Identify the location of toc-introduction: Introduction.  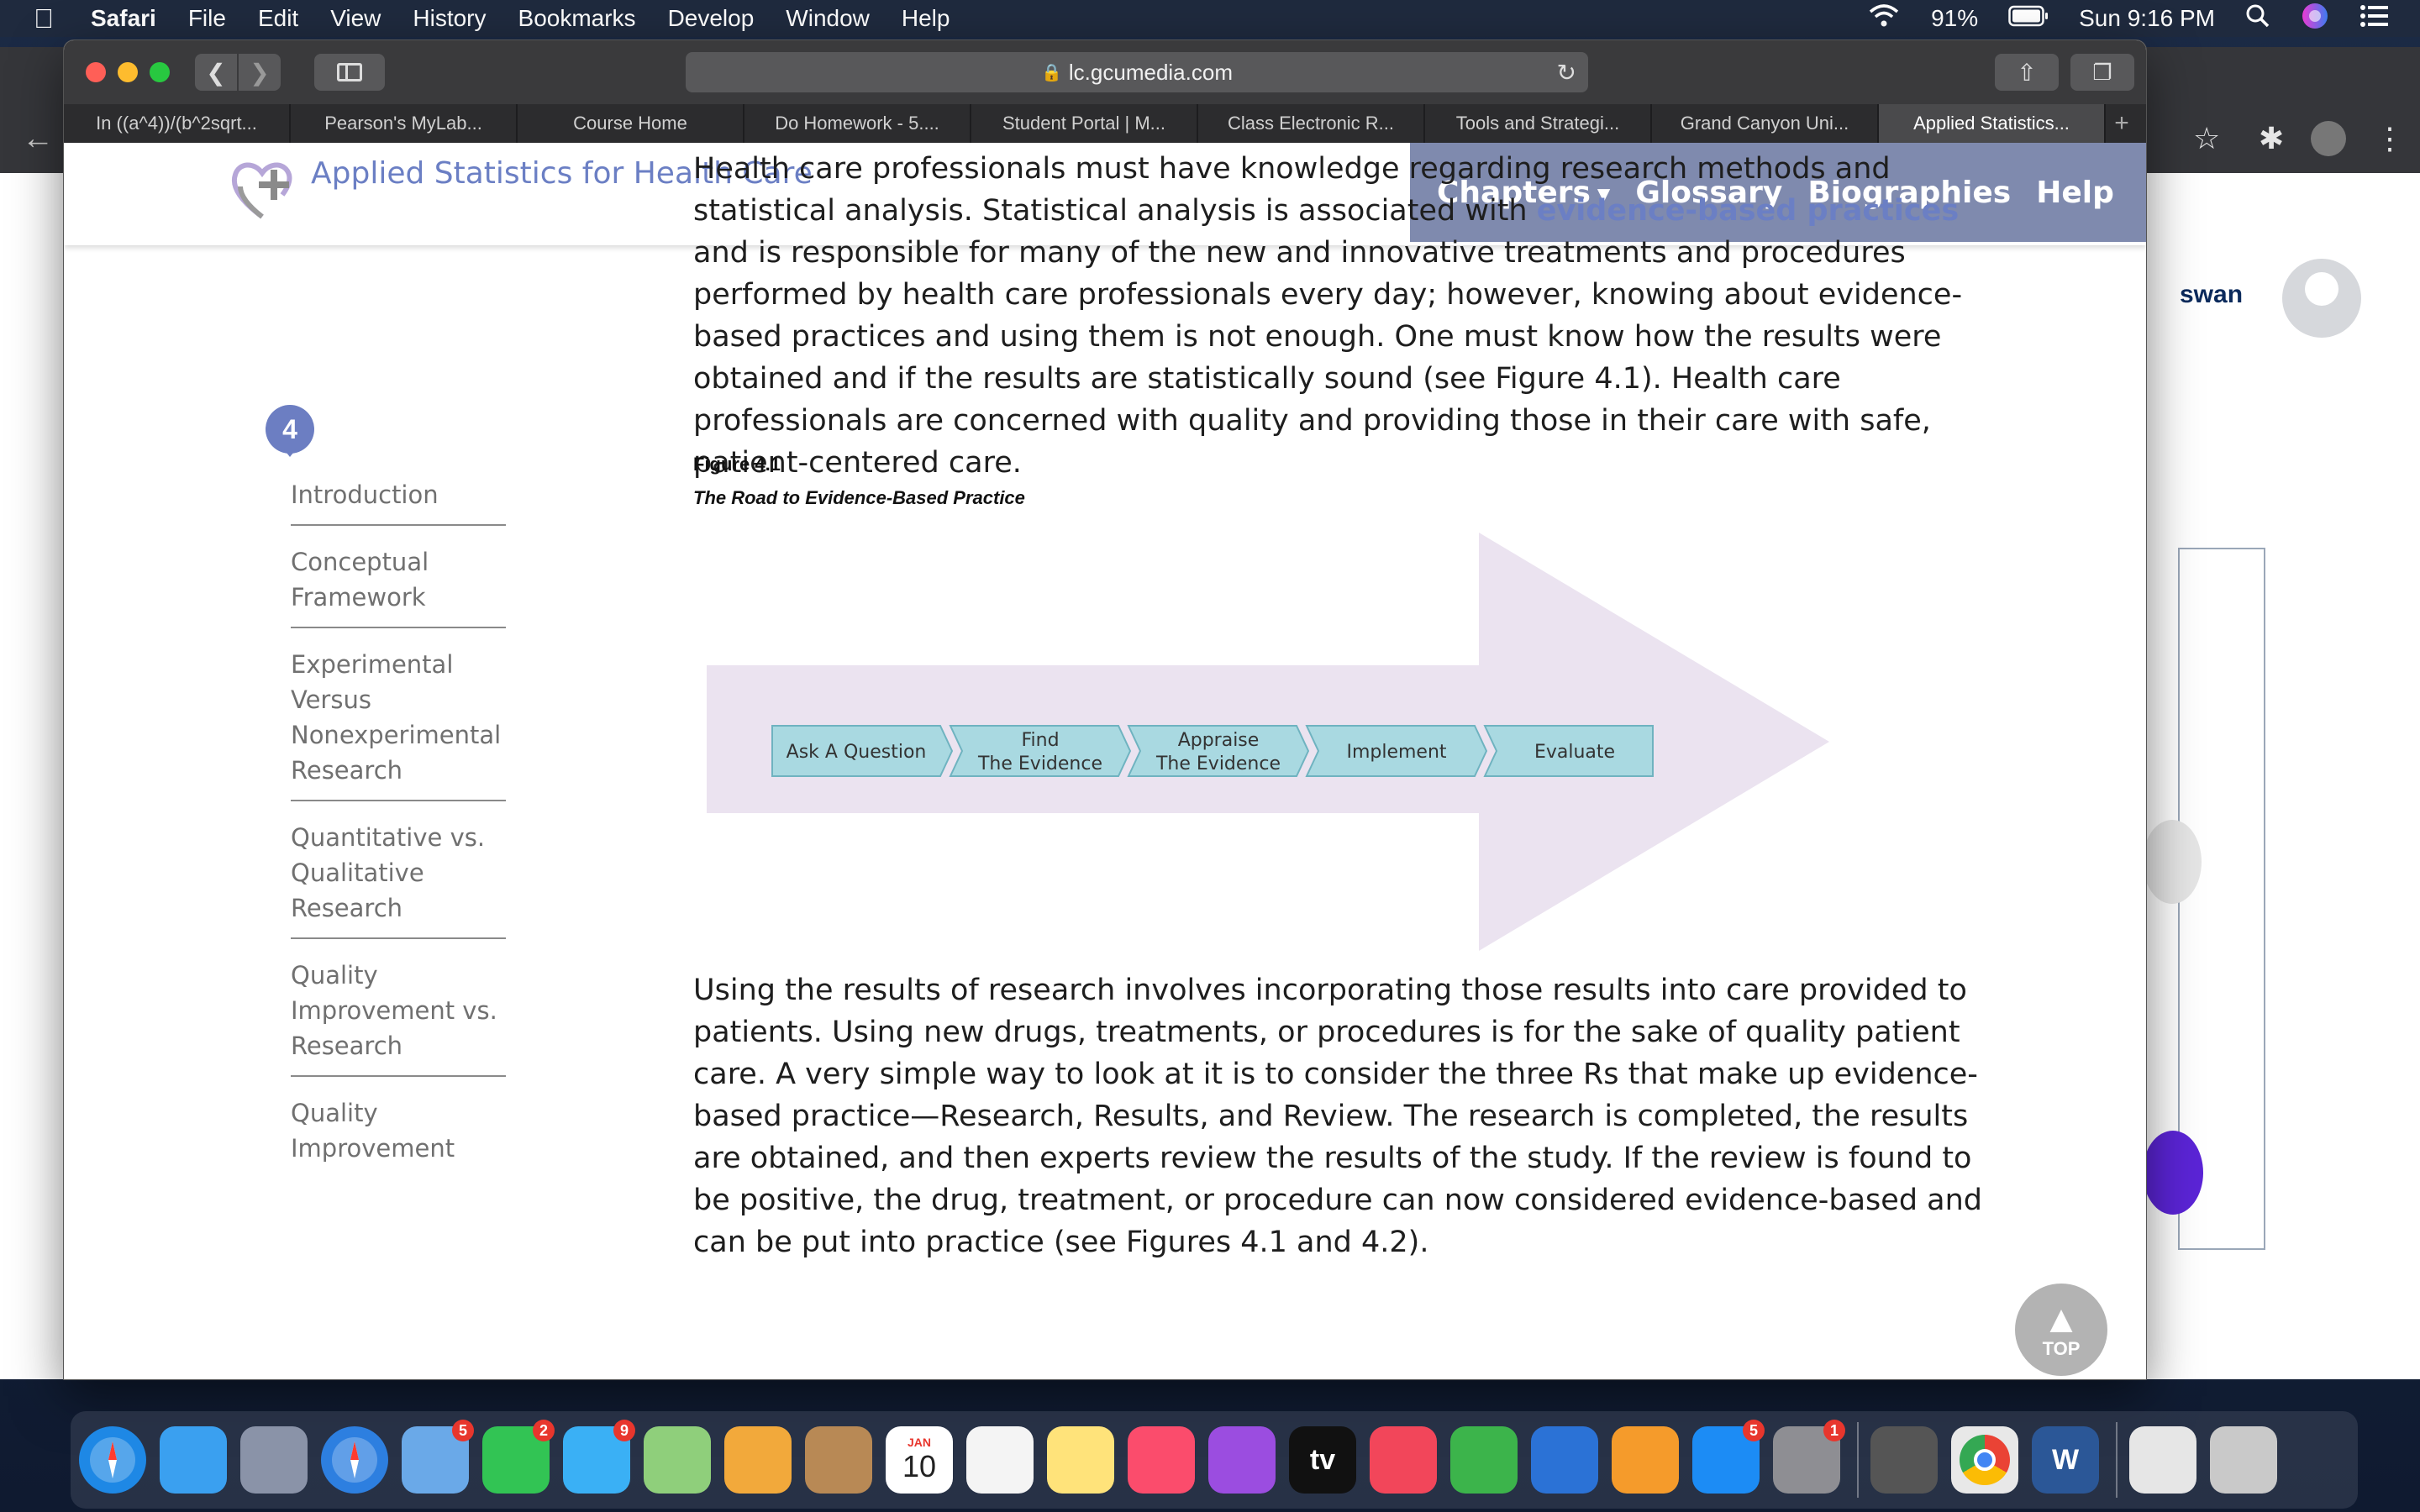
(398, 499).